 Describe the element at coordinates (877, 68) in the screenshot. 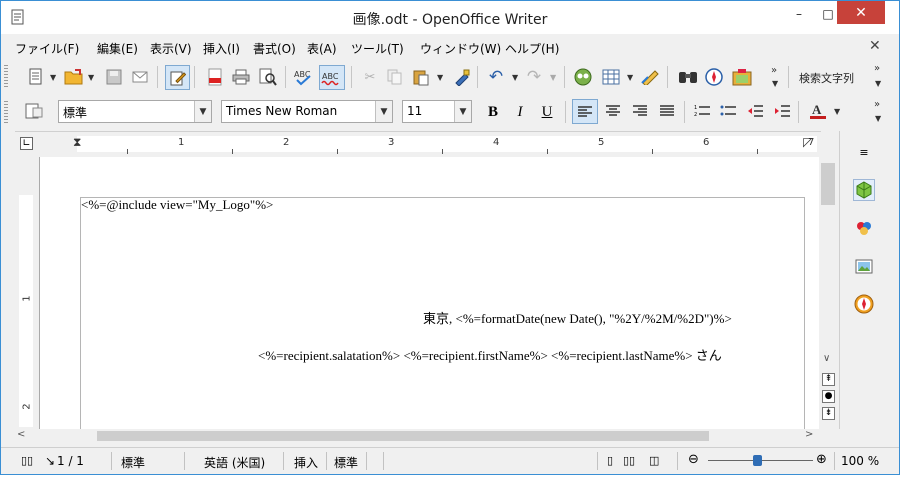

I see `find-toolbar-overflow-icon: »` at that location.